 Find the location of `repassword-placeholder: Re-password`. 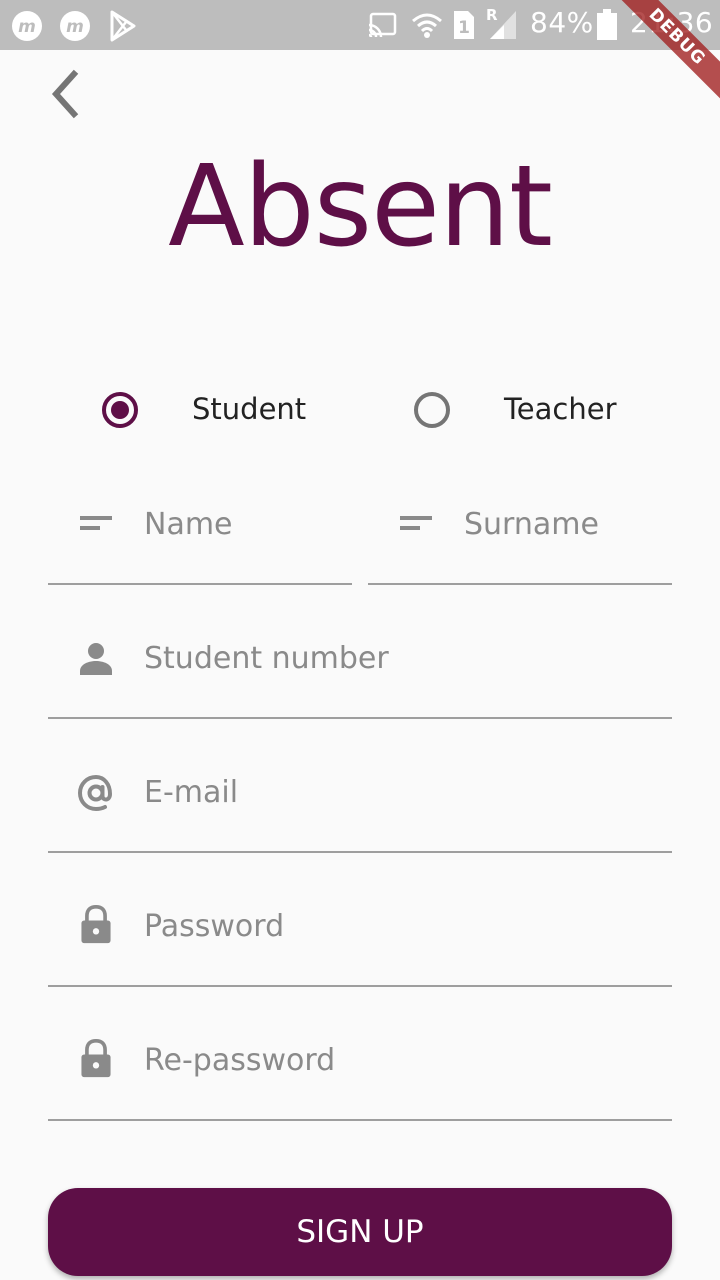

repassword-placeholder: Re-password is located at coordinates (240, 1060).